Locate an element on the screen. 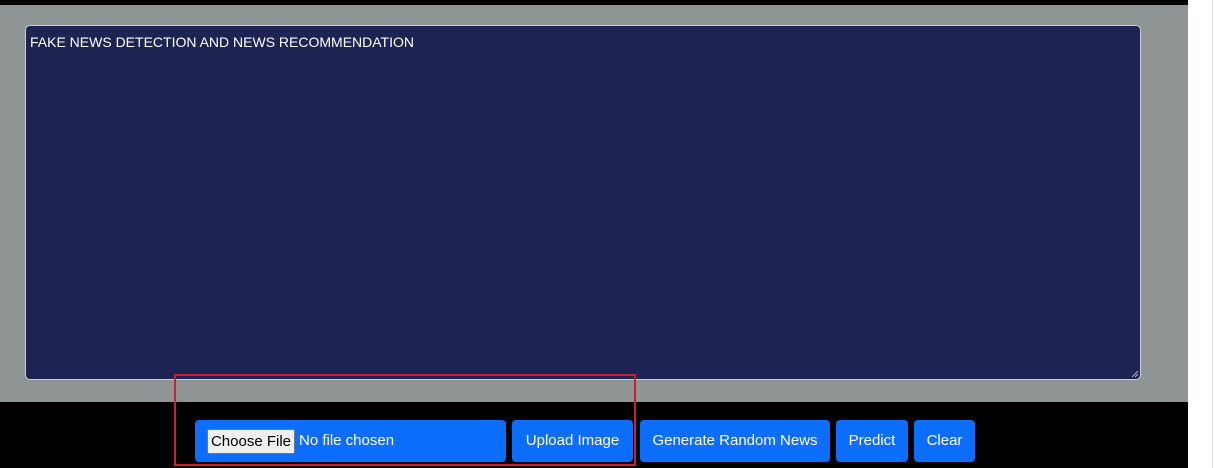 The height and width of the screenshot is (468, 1215). clear-button: Clear is located at coordinates (944, 441).